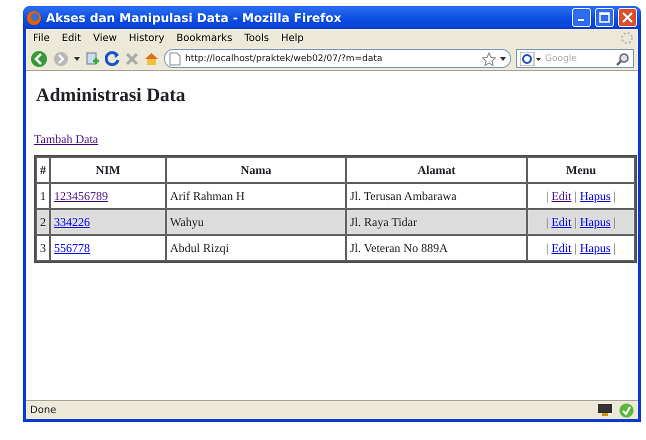  I want to click on table-row: 2 334226 Wahyu Jl. Raya Tidar | Edit | Hapus |, so click(335, 222).